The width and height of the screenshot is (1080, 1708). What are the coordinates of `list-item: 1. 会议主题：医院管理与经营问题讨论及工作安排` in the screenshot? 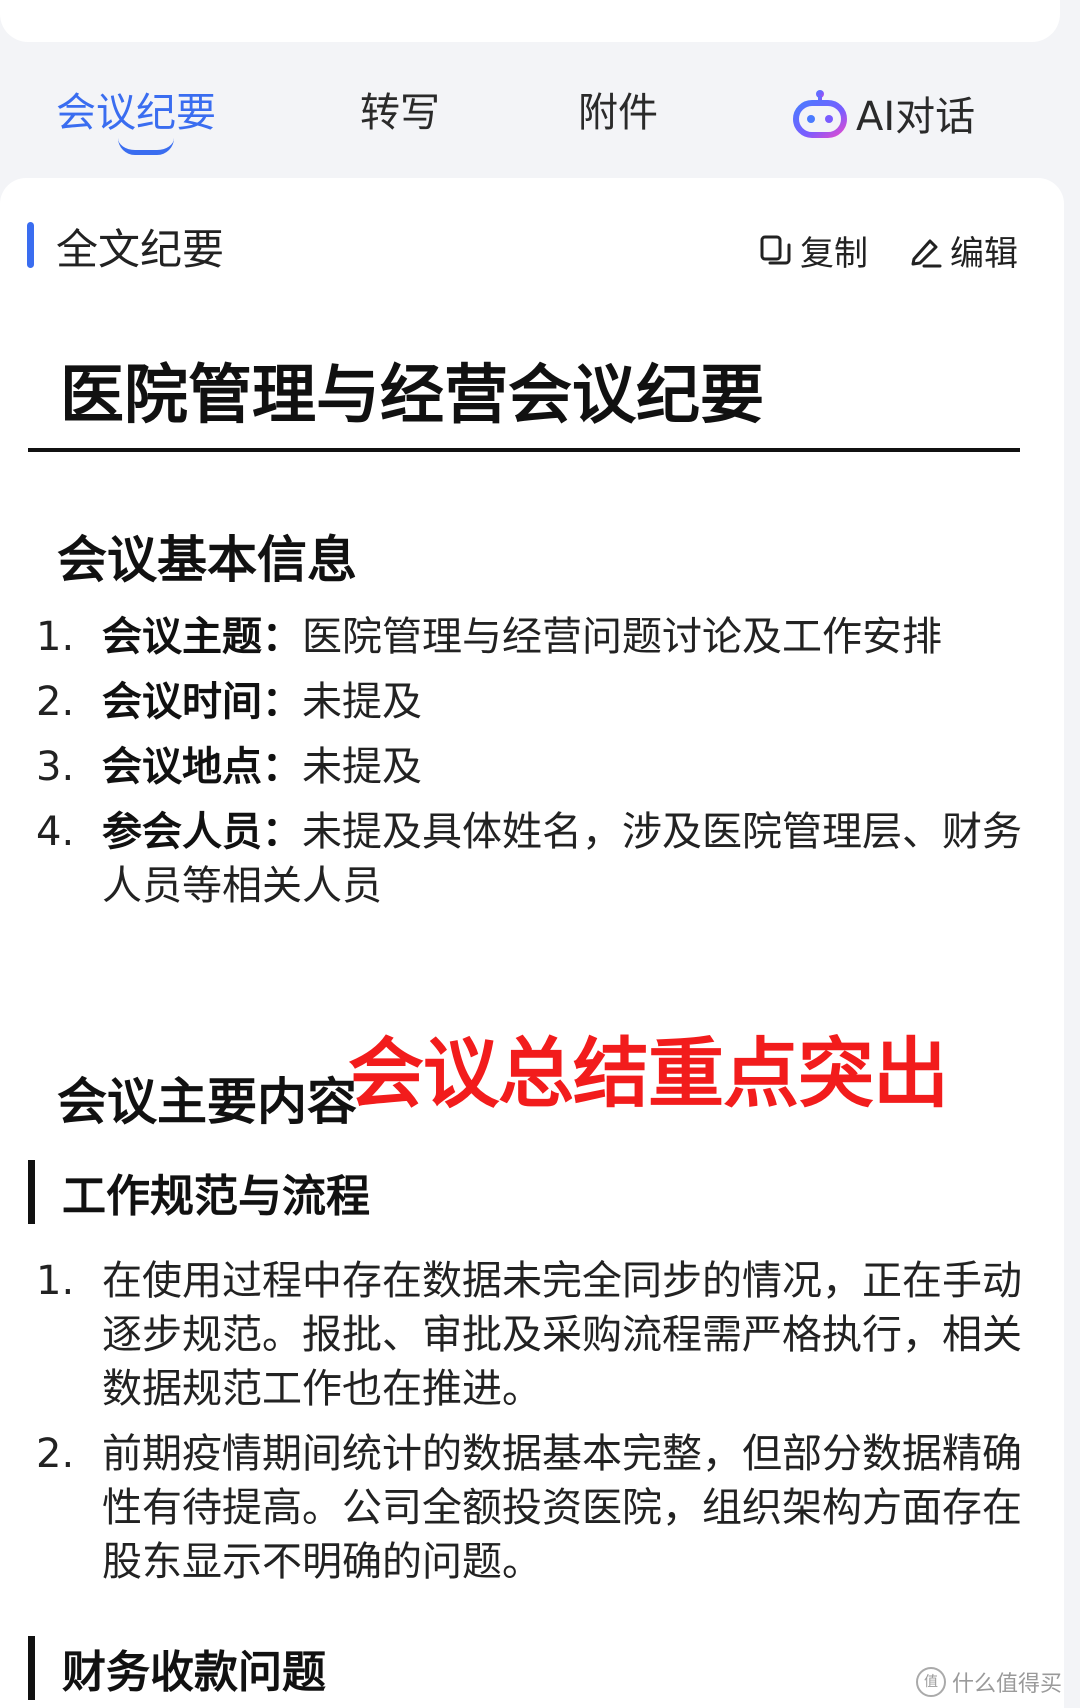 It's located at (520, 637).